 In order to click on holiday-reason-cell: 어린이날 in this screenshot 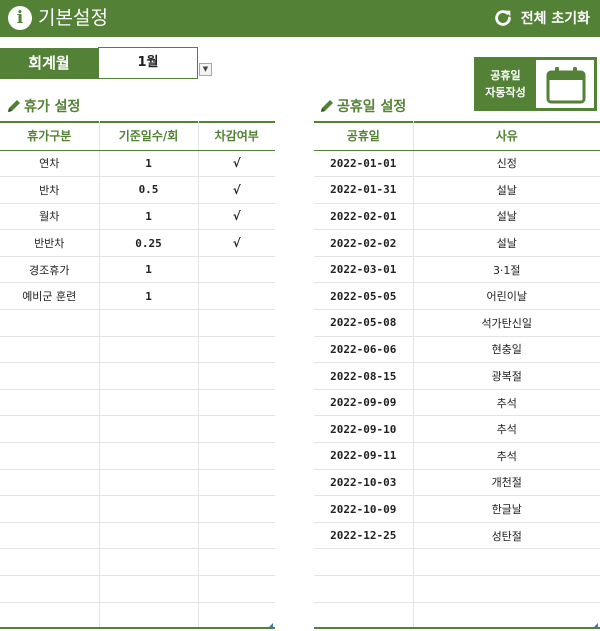, I will do `click(506, 296)`.